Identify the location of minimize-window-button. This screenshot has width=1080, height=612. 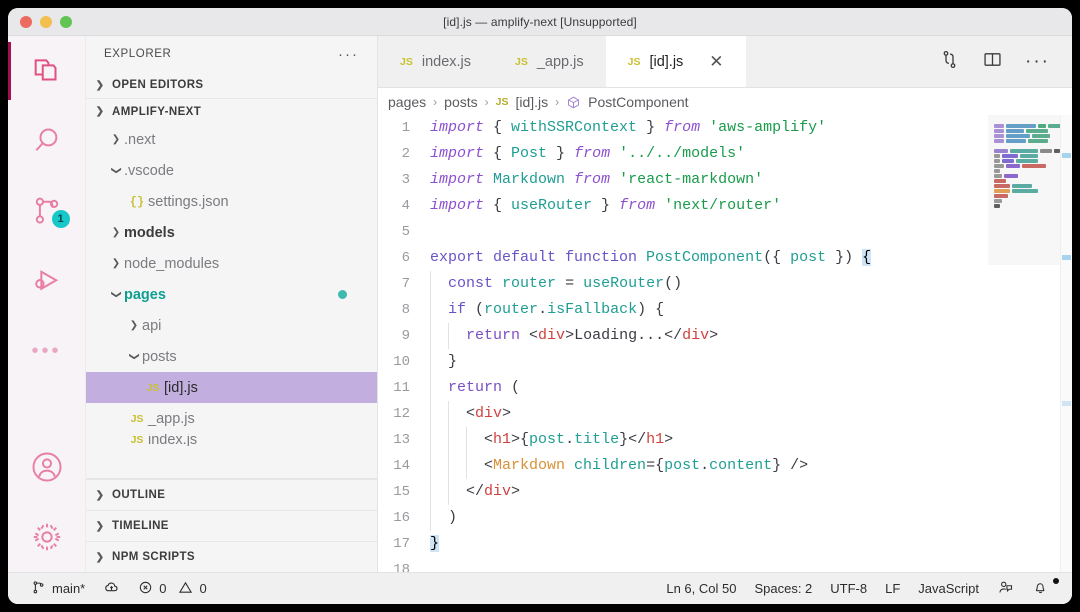
(46, 21).